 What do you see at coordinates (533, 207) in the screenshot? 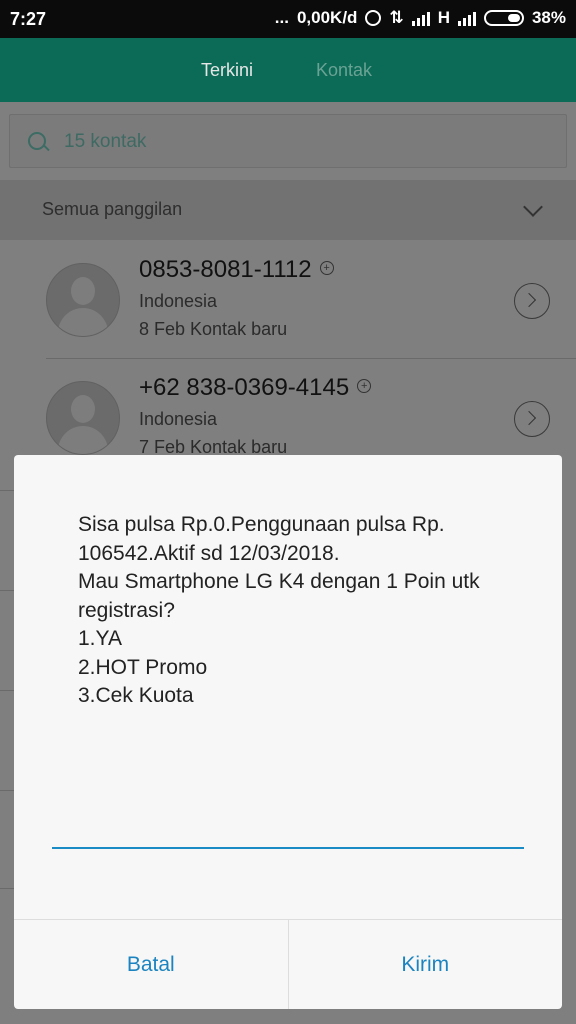
I see `chevron-down-icon` at bounding box center [533, 207].